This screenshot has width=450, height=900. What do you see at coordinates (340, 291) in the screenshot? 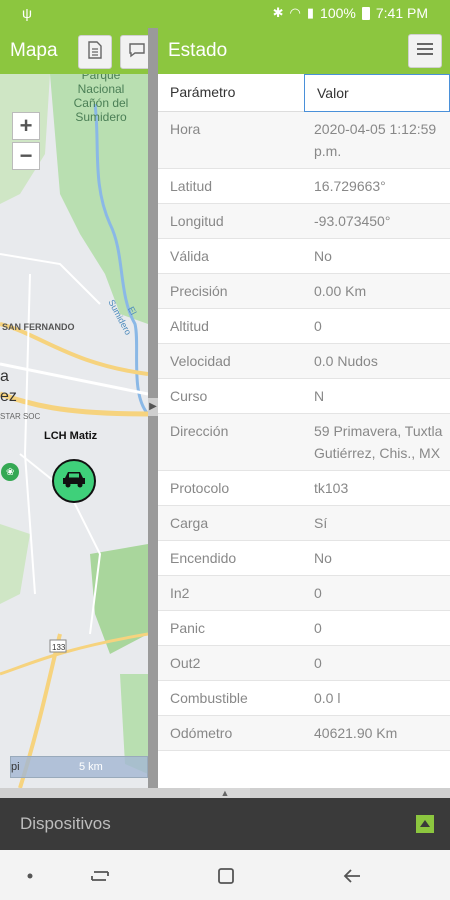
I see `value-cell: 0.00 Km` at bounding box center [340, 291].